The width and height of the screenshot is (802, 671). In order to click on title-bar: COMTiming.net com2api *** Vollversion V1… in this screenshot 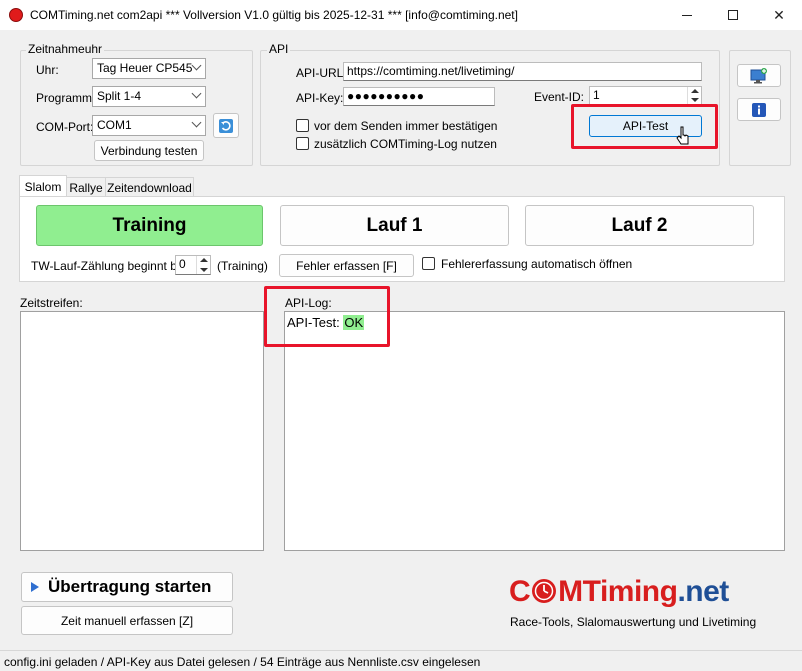, I will do `click(401, 15)`.